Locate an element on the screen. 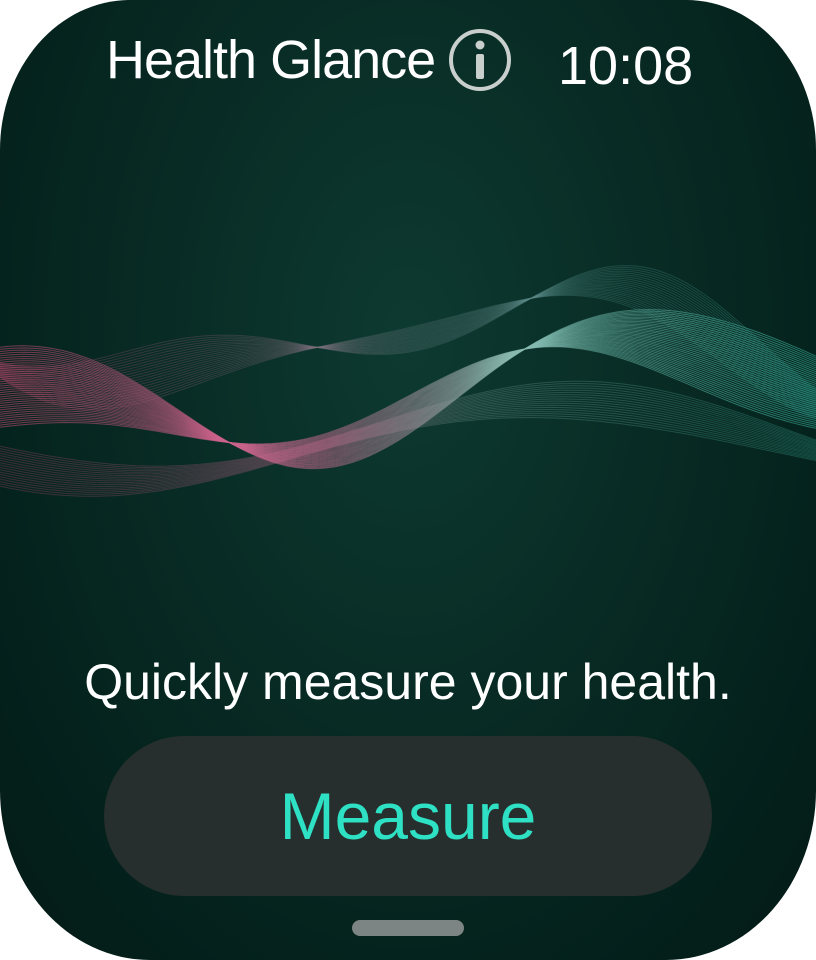 The height and width of the screenshot is (960, 816). measure-button-label: Measure is located at coordinates (408, 816).